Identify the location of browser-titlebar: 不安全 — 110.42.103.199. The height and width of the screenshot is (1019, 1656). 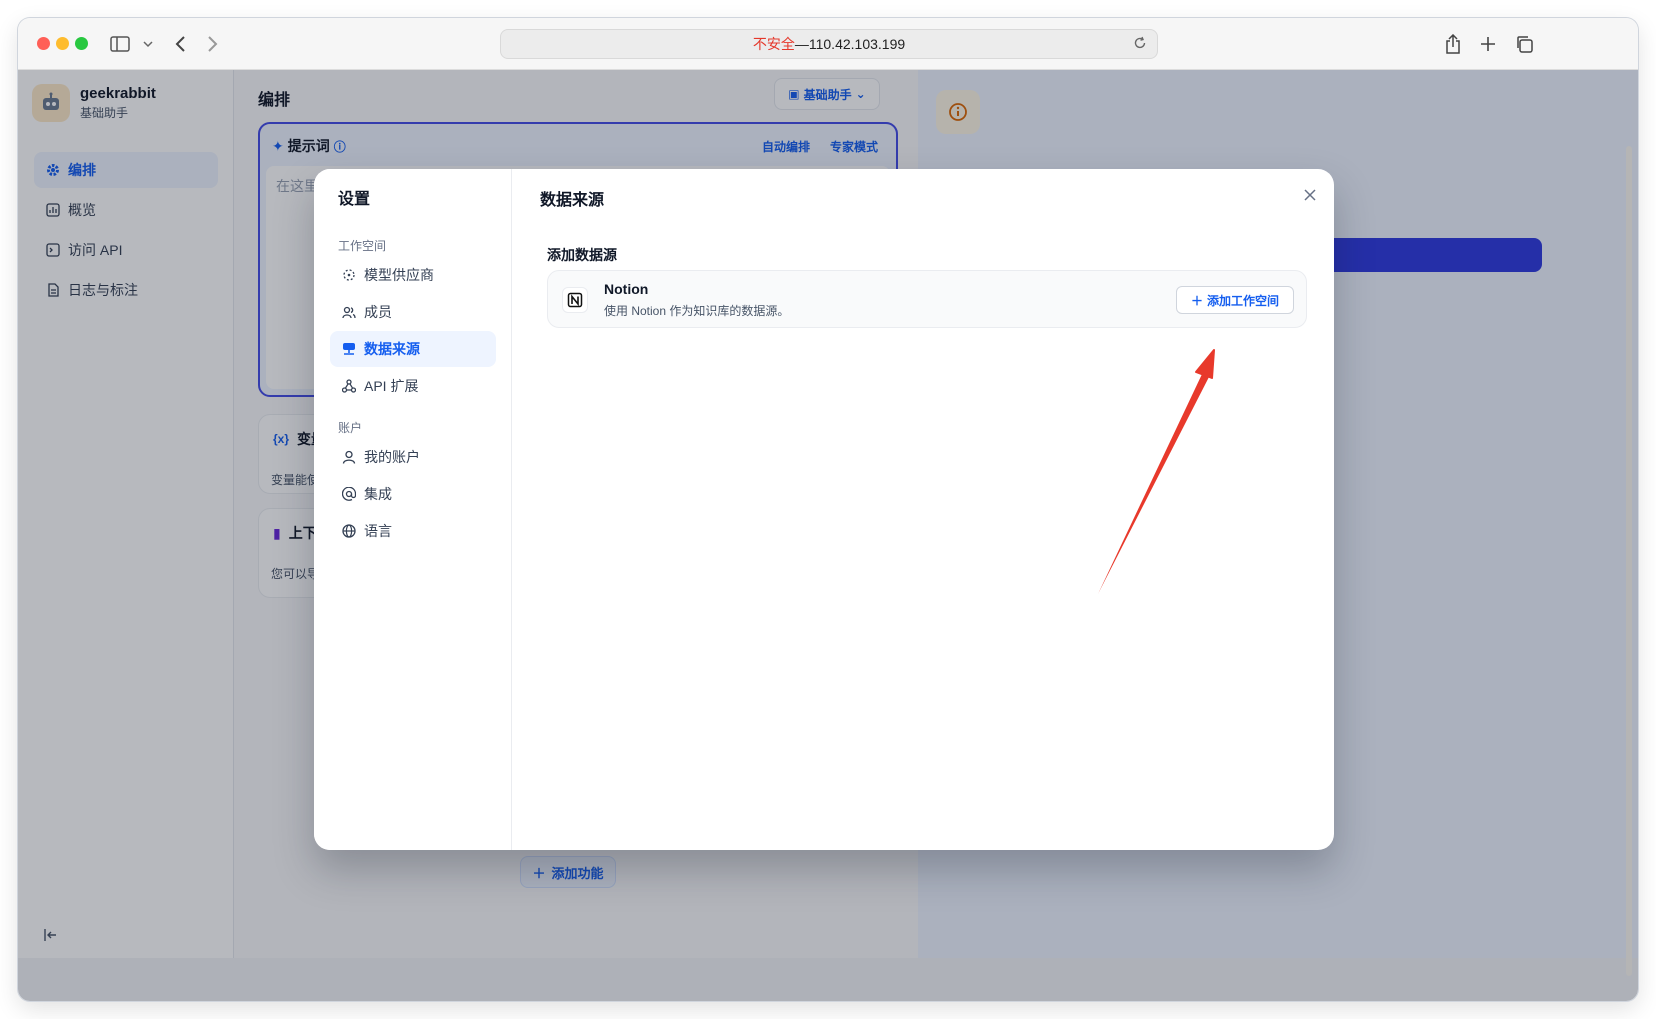
(828, 44).